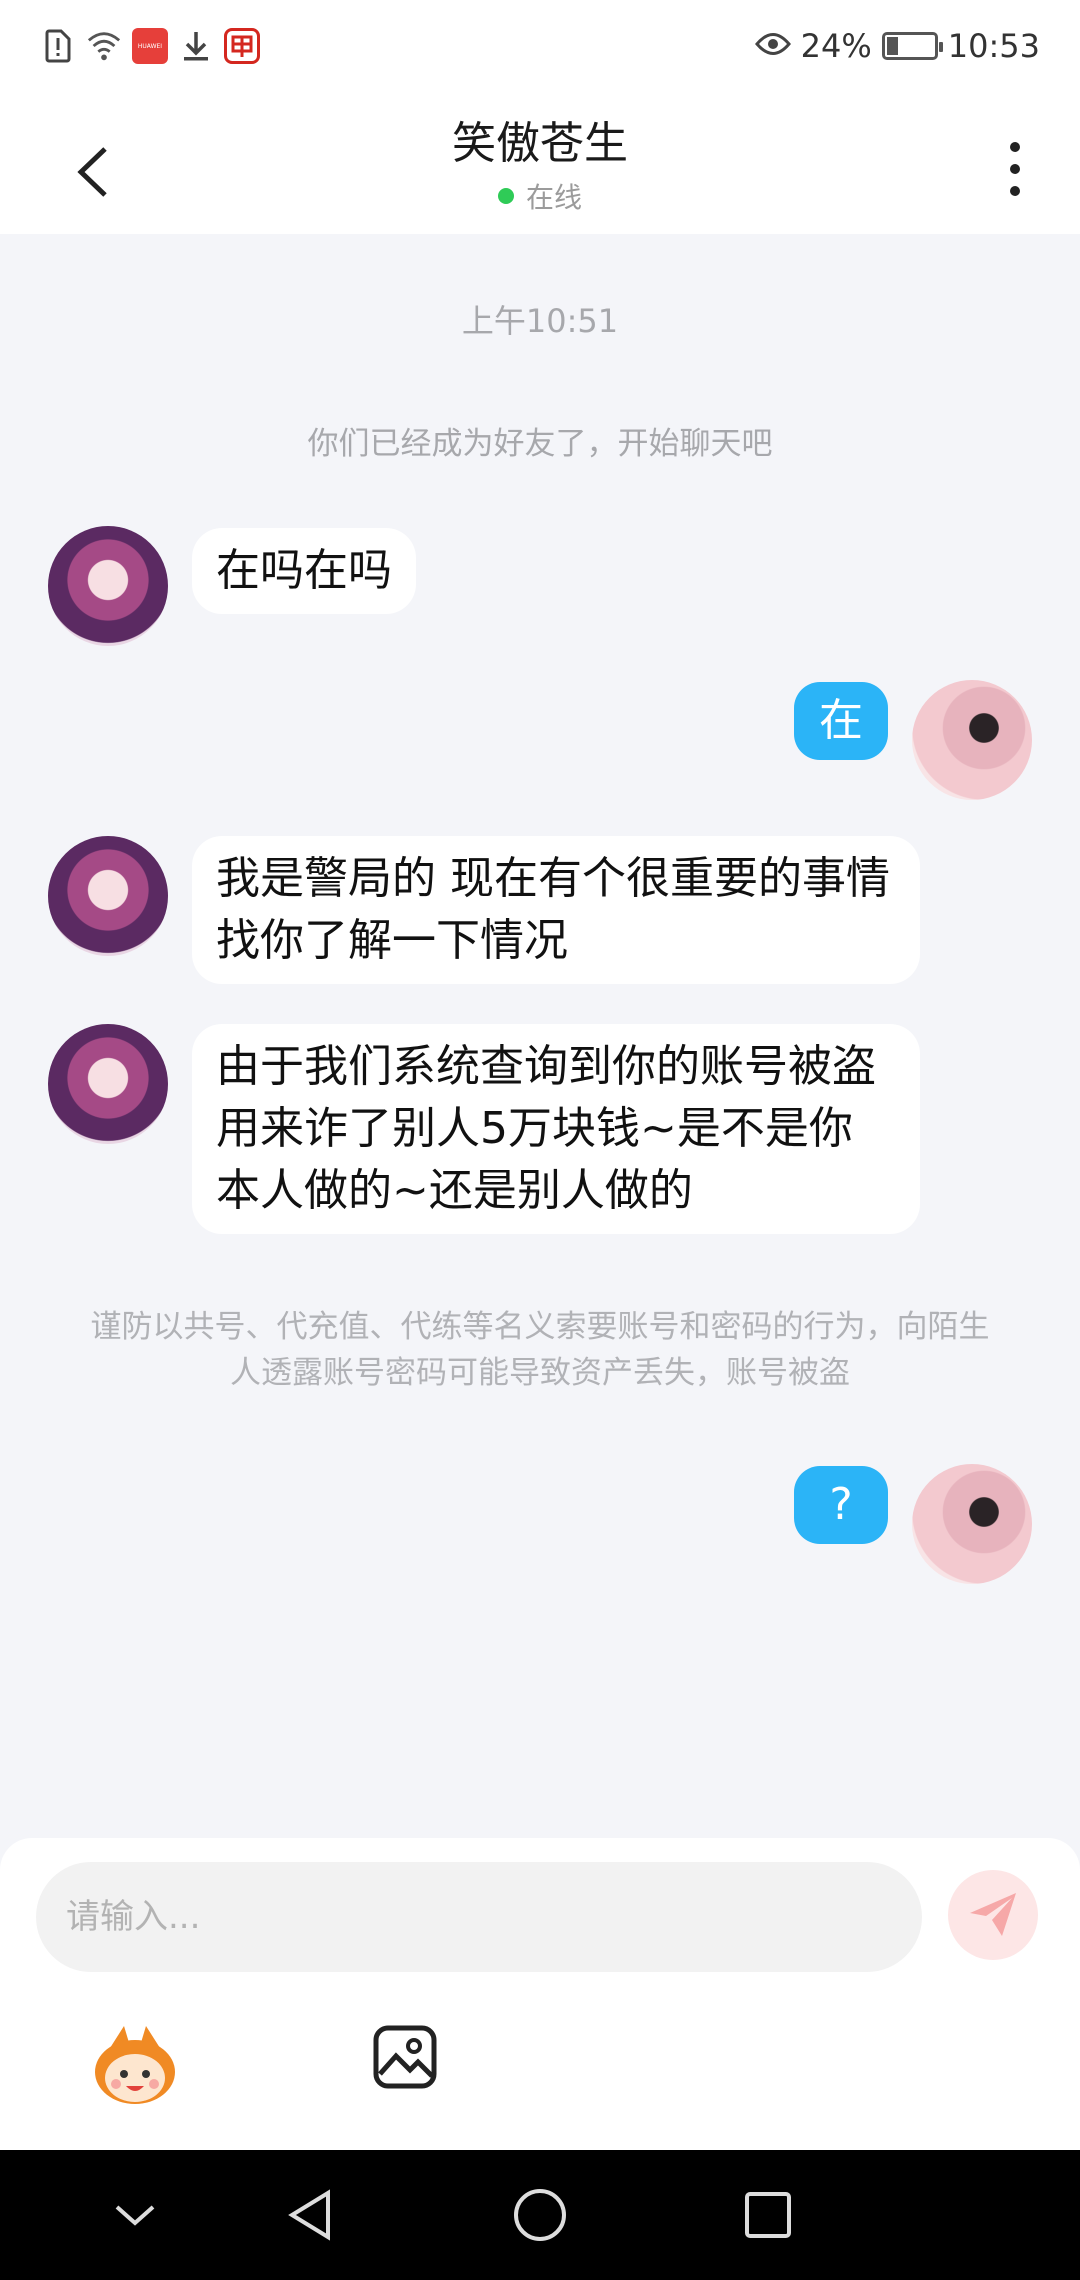  I want to click on back-button, so click(92, 172).